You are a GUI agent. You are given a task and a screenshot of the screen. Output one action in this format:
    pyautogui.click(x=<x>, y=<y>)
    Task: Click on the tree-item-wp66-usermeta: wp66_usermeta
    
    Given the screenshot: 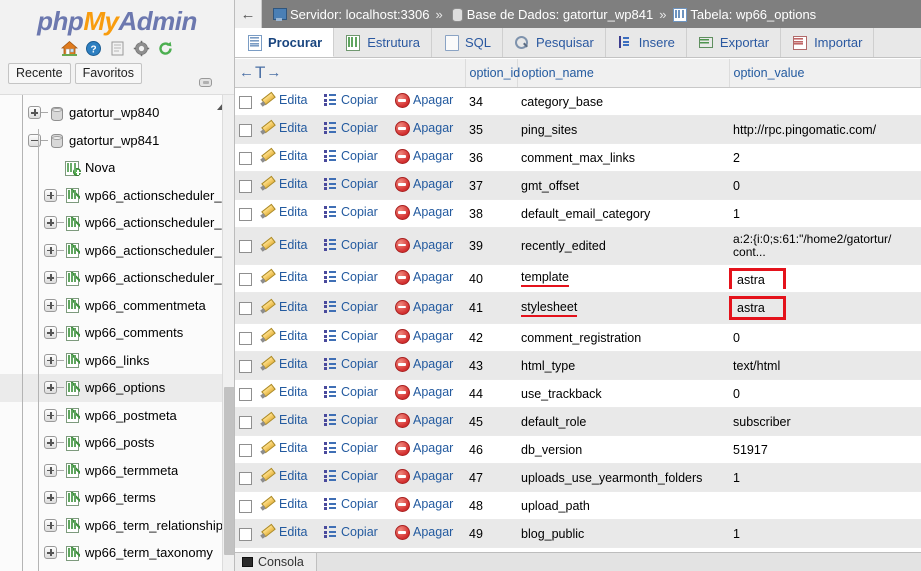 What is the action you would take?
    pyautogui.click(x=117, y=569)
    